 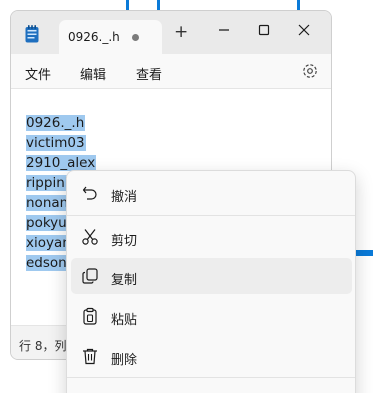 I want to click on text-line: edson, so click(x=47, y=263).